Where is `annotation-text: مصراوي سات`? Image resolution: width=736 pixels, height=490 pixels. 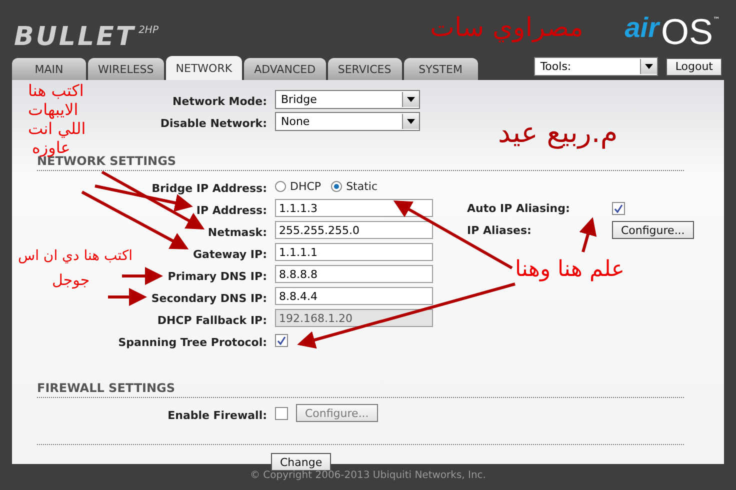
annotation-text: مصراوي سات is located at coordinates (507, 28).